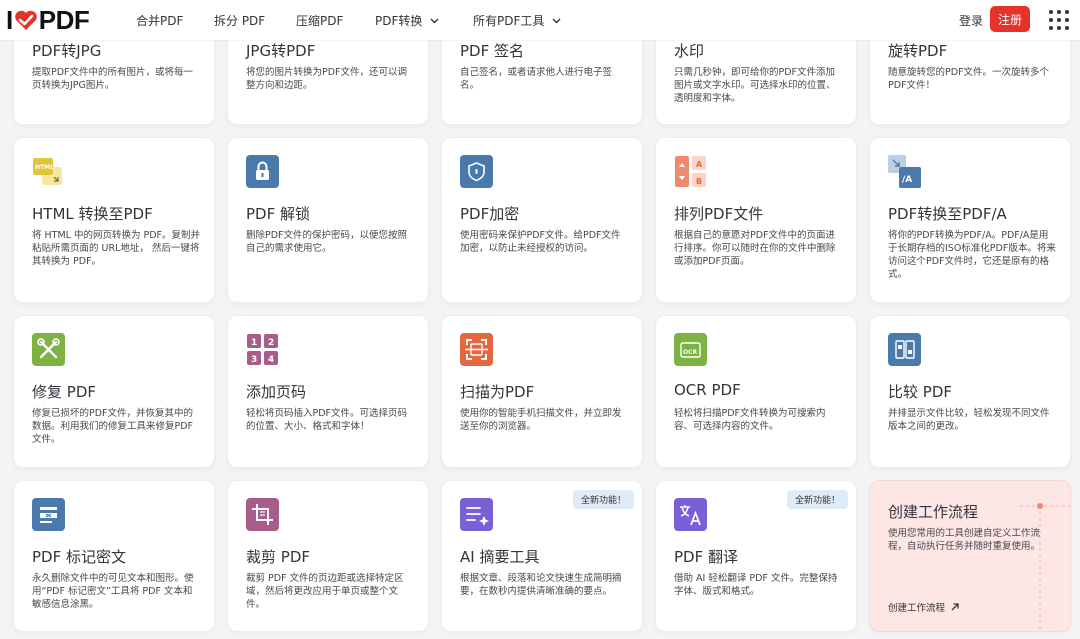 This screenshot has height=639, width=1080. I want to click on page-b-label: B, so click(699, 181).